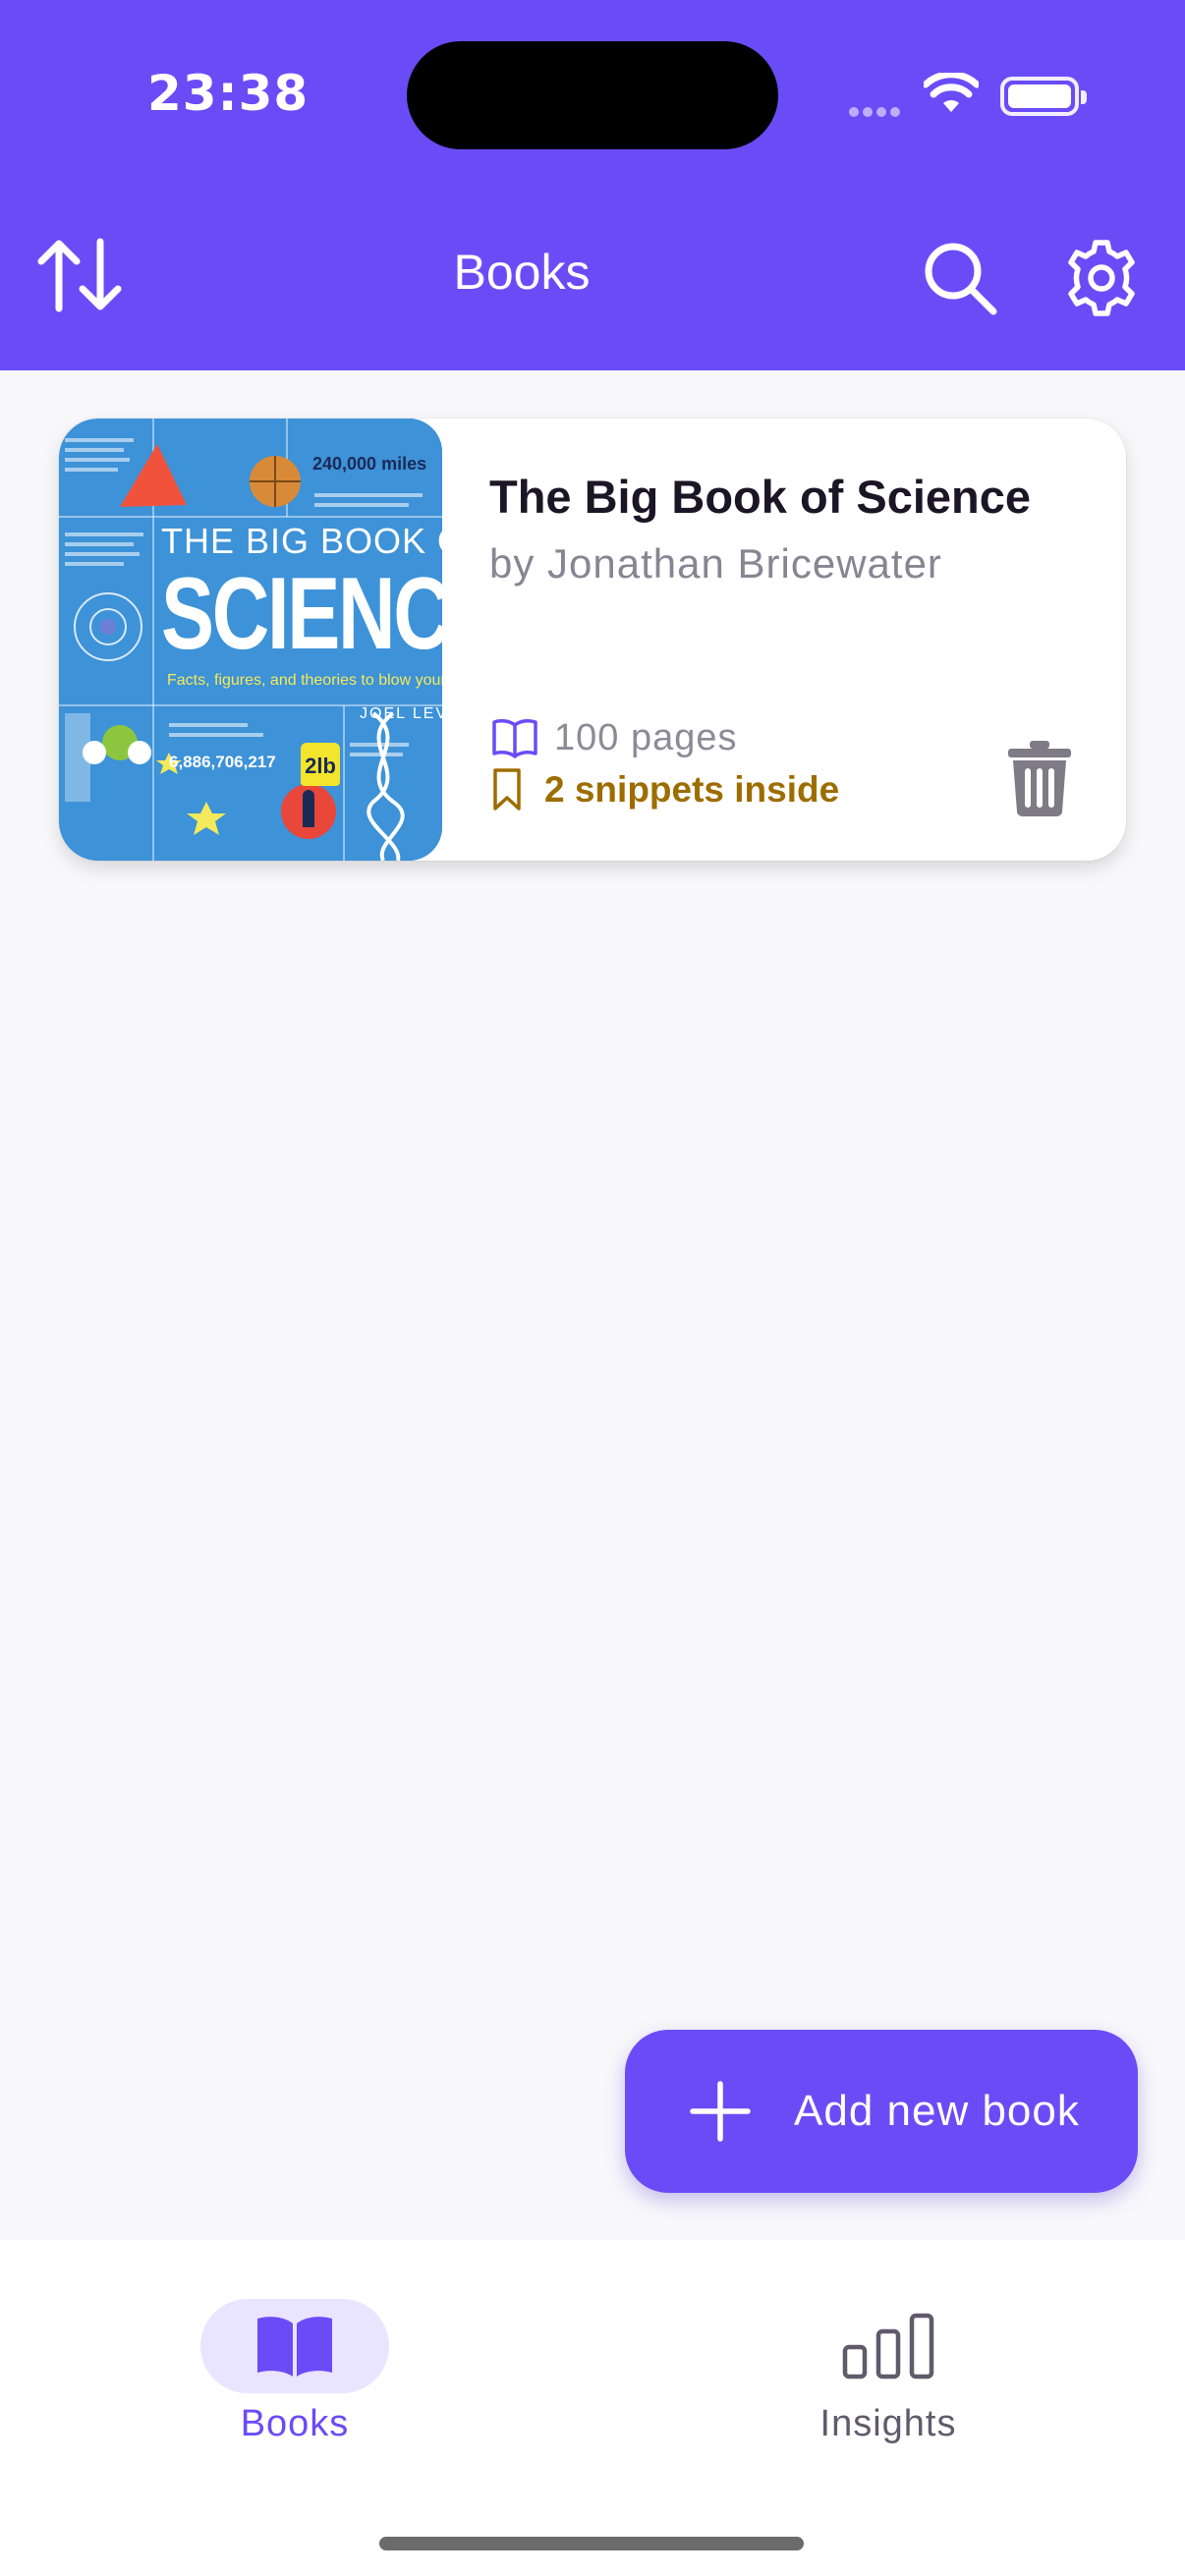 This screenshot has height=2576, width=1185. I want to click on book-author: by Jonathan Bricewater, so click(716, 563).